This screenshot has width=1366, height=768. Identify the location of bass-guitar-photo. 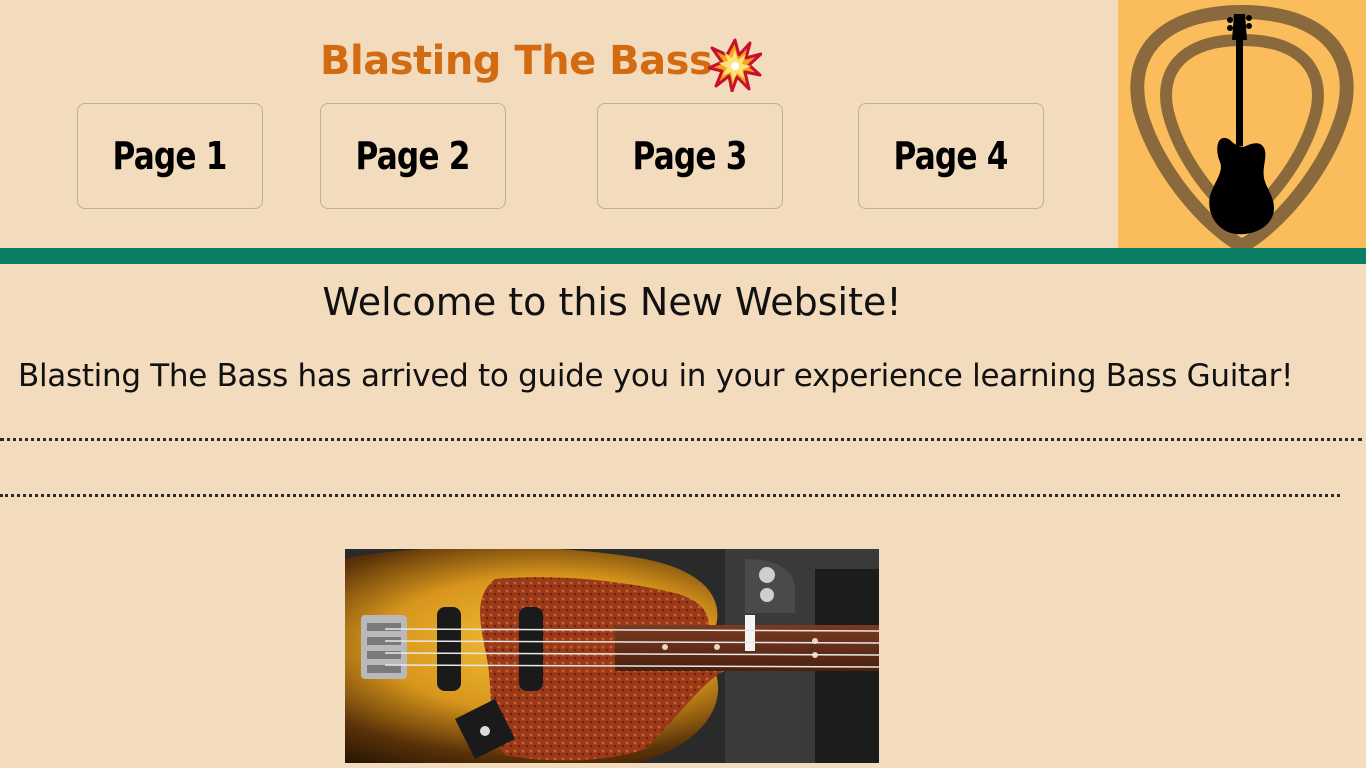
(612, 656).